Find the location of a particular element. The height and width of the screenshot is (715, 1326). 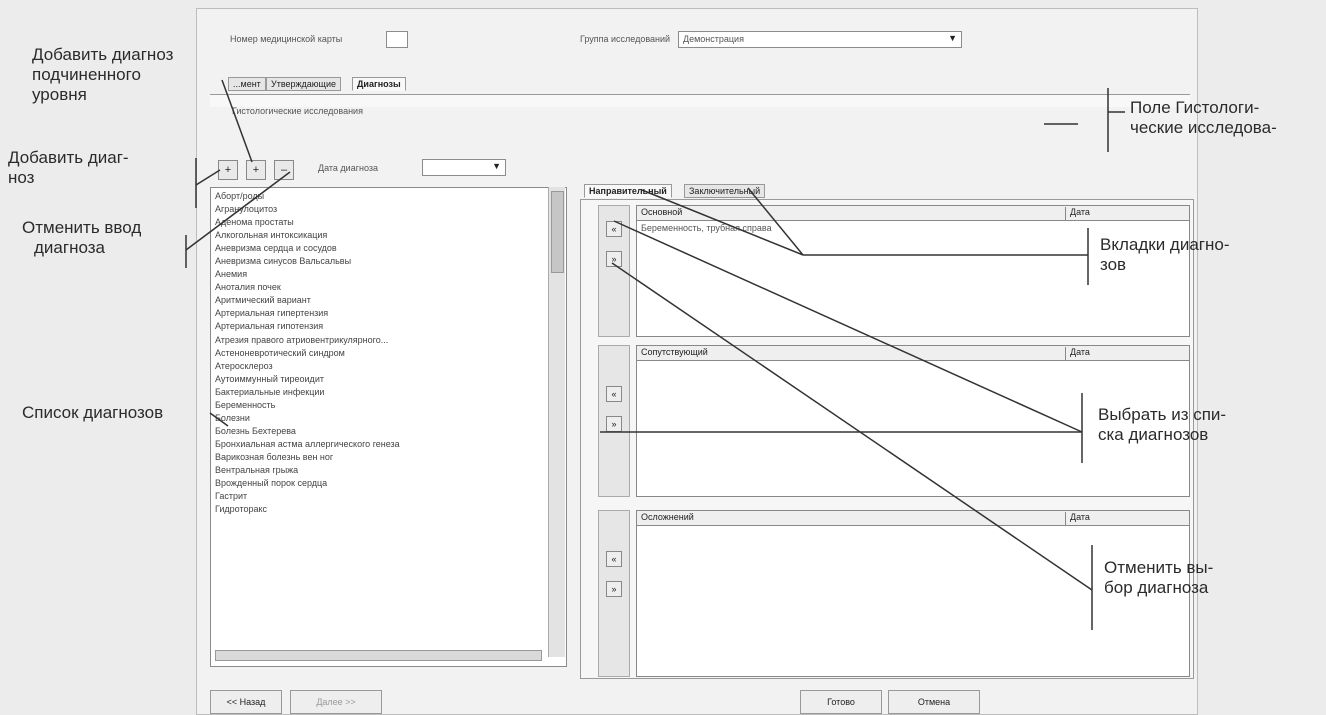

callout-line: подчиненного is located at coordinates (86, 74).